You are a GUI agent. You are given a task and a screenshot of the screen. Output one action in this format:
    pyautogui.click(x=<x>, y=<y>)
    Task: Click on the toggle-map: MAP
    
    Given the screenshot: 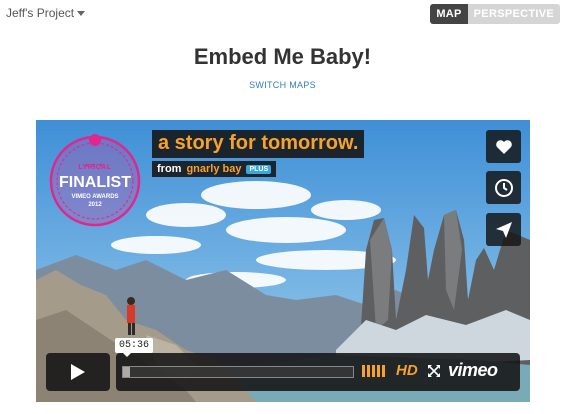 What is the action you would take?
    pyautogui.click(x=449, y=14)
    